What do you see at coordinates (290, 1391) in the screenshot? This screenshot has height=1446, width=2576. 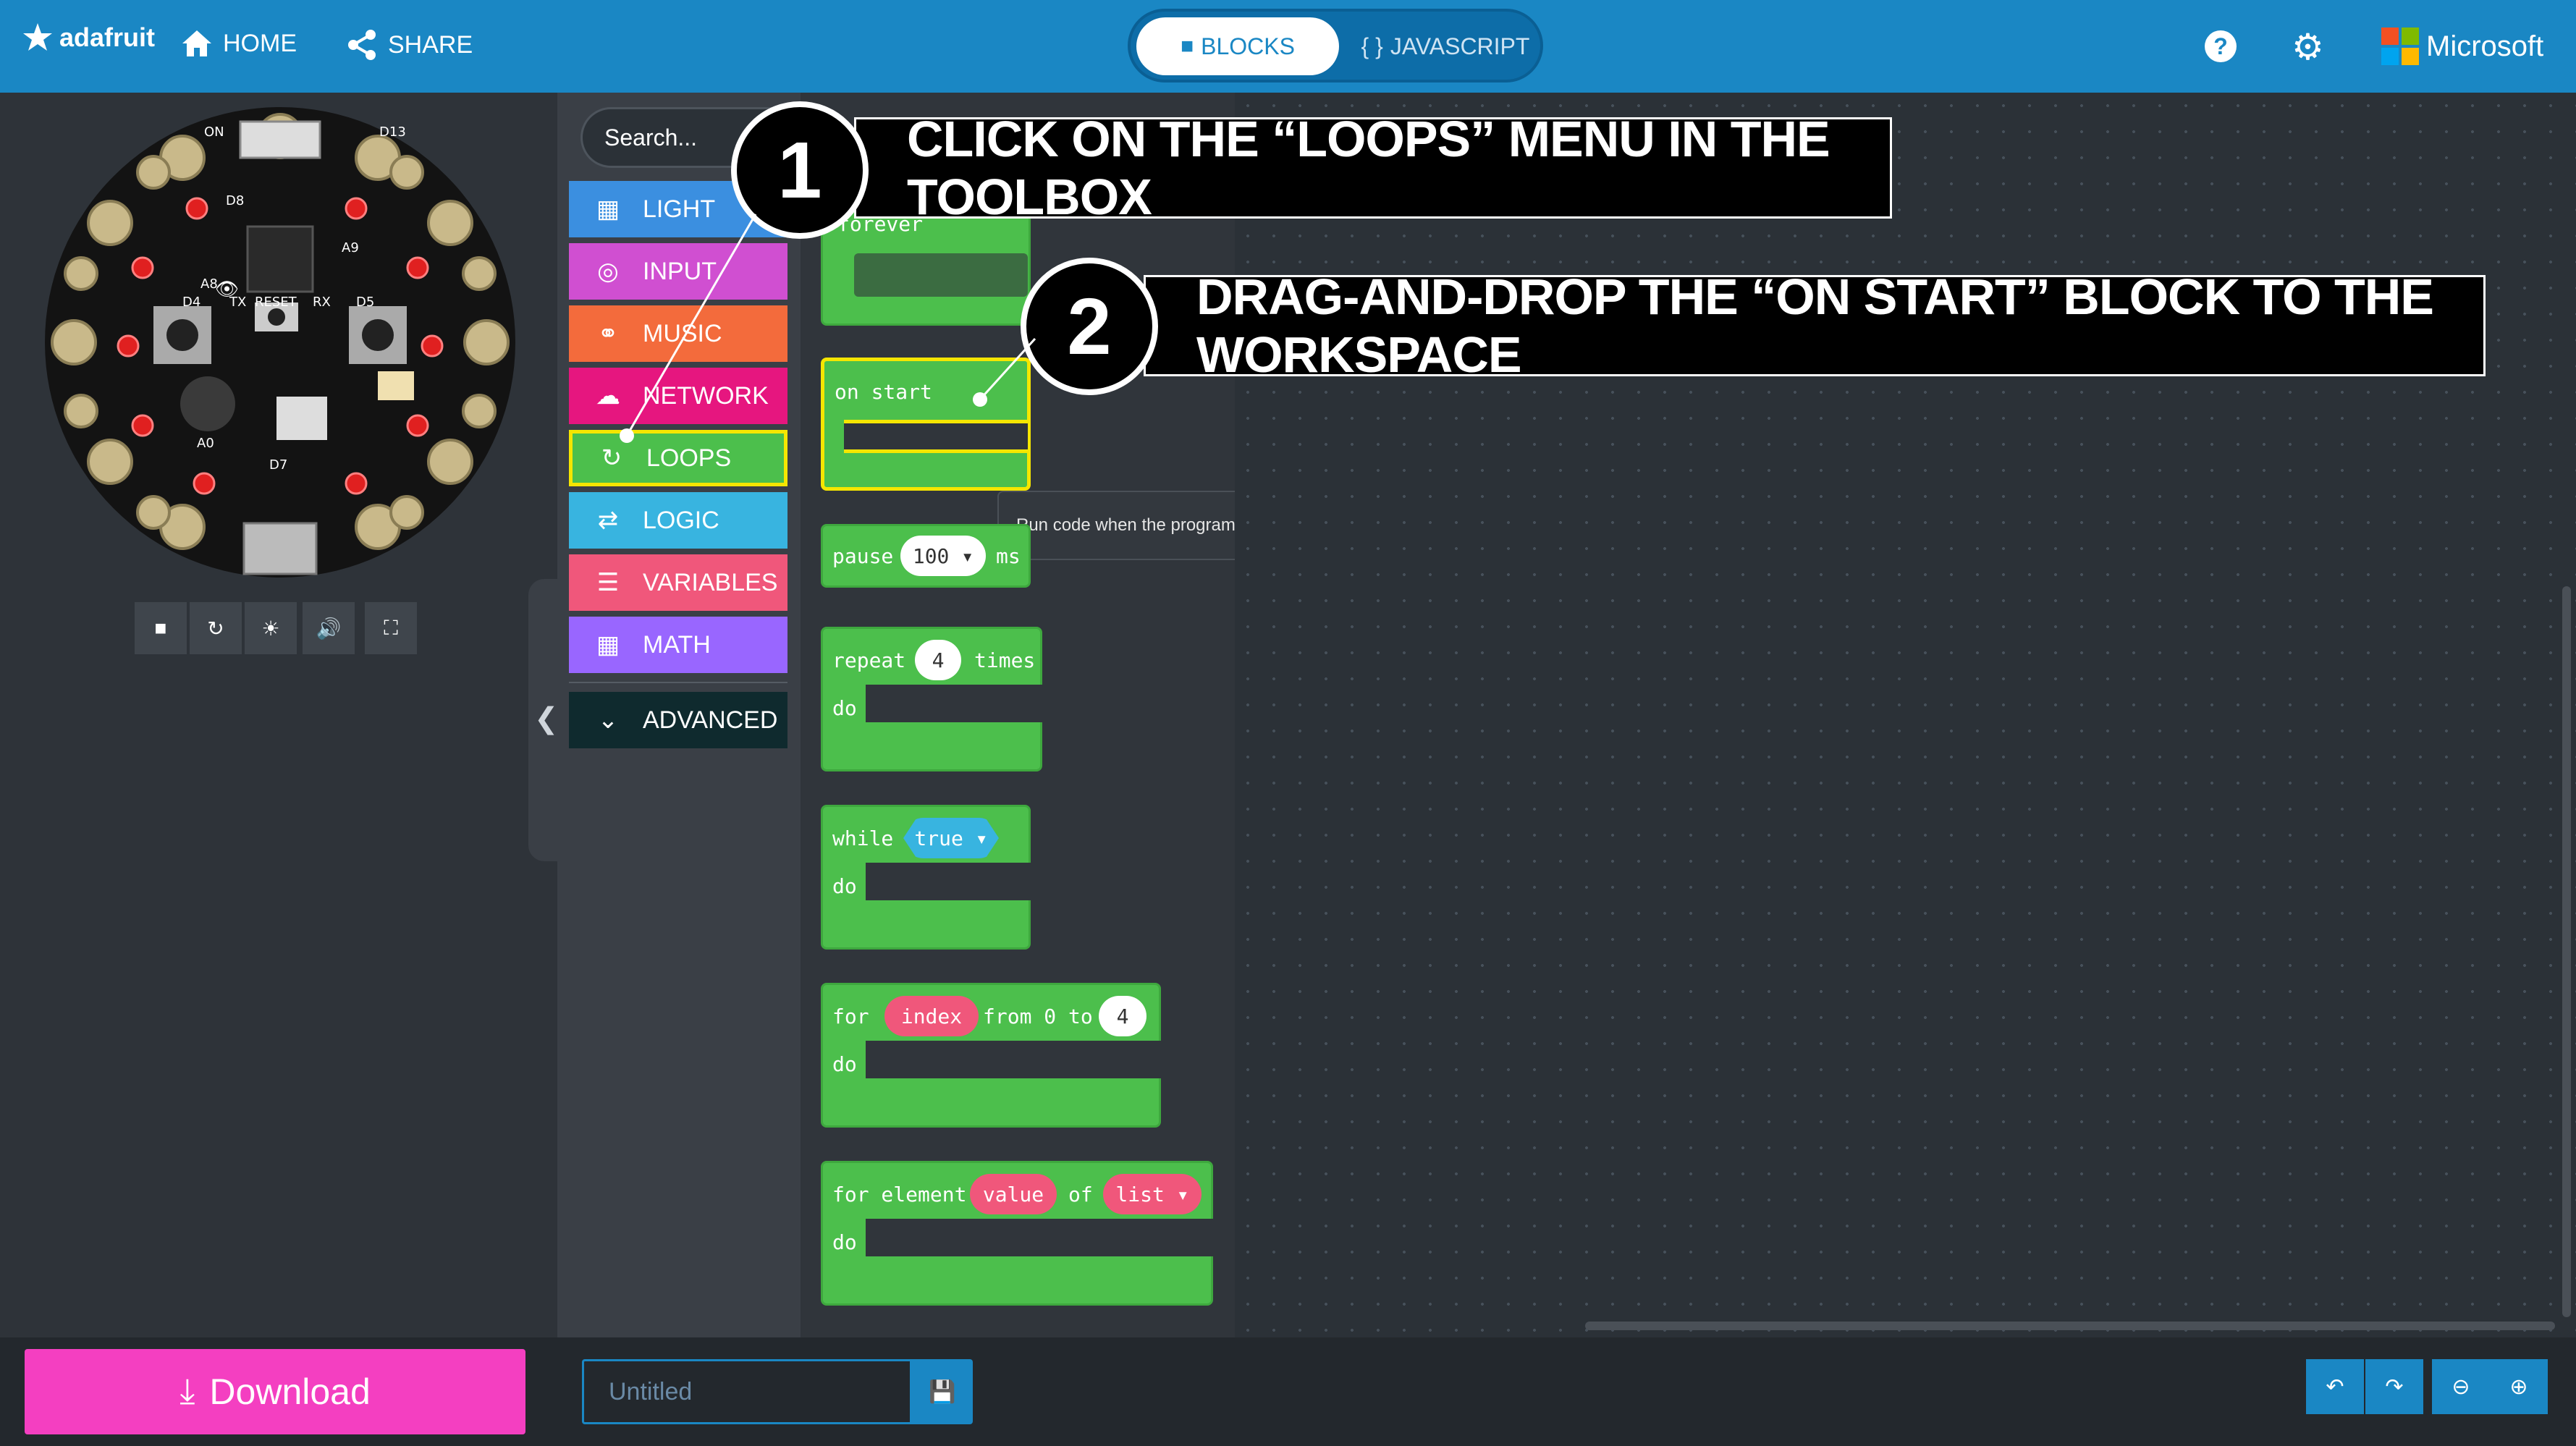 I see `download-label: Download` at bounding box center [290, 1391].